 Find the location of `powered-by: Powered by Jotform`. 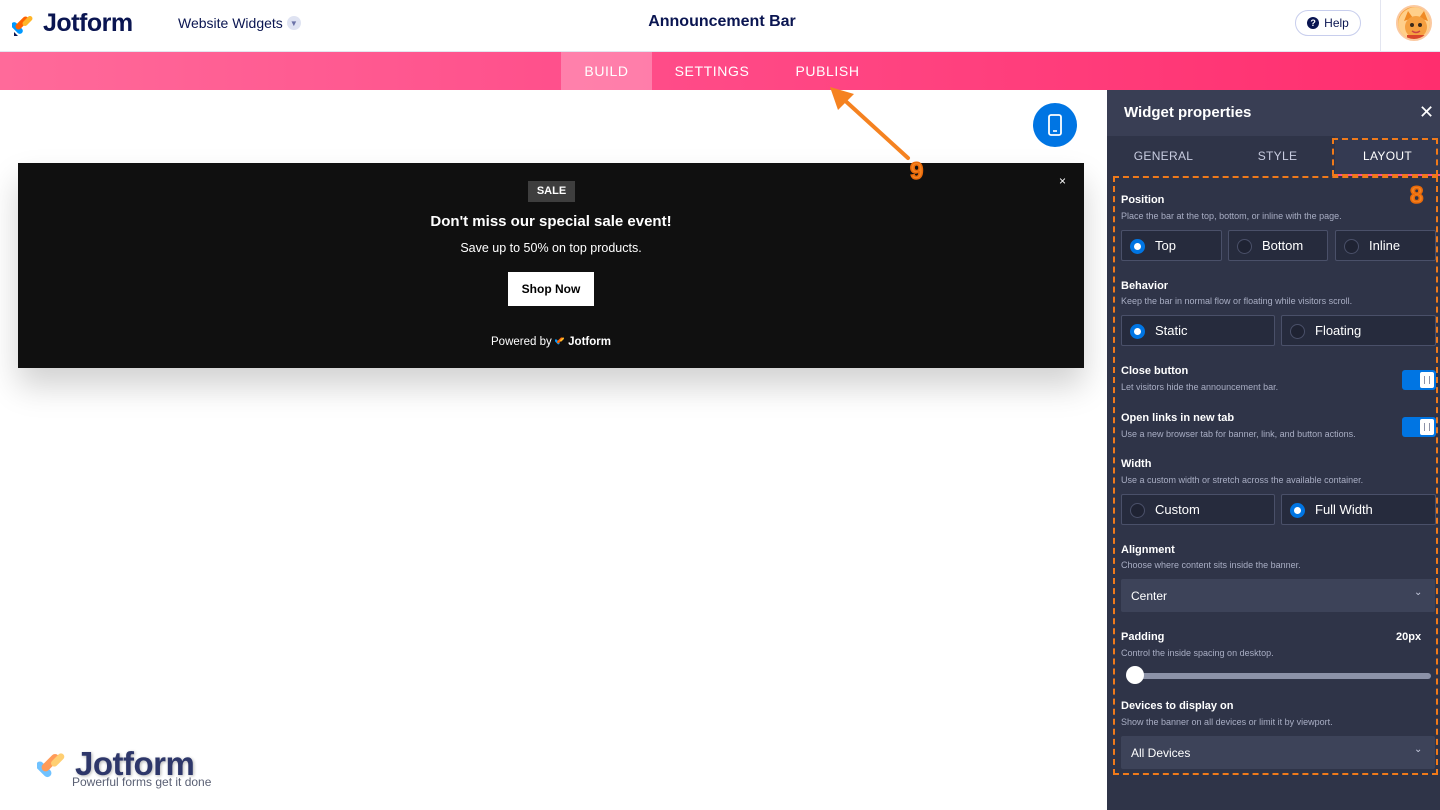

powered-by: Powered by Jotform is located at coordinates (551, 342).